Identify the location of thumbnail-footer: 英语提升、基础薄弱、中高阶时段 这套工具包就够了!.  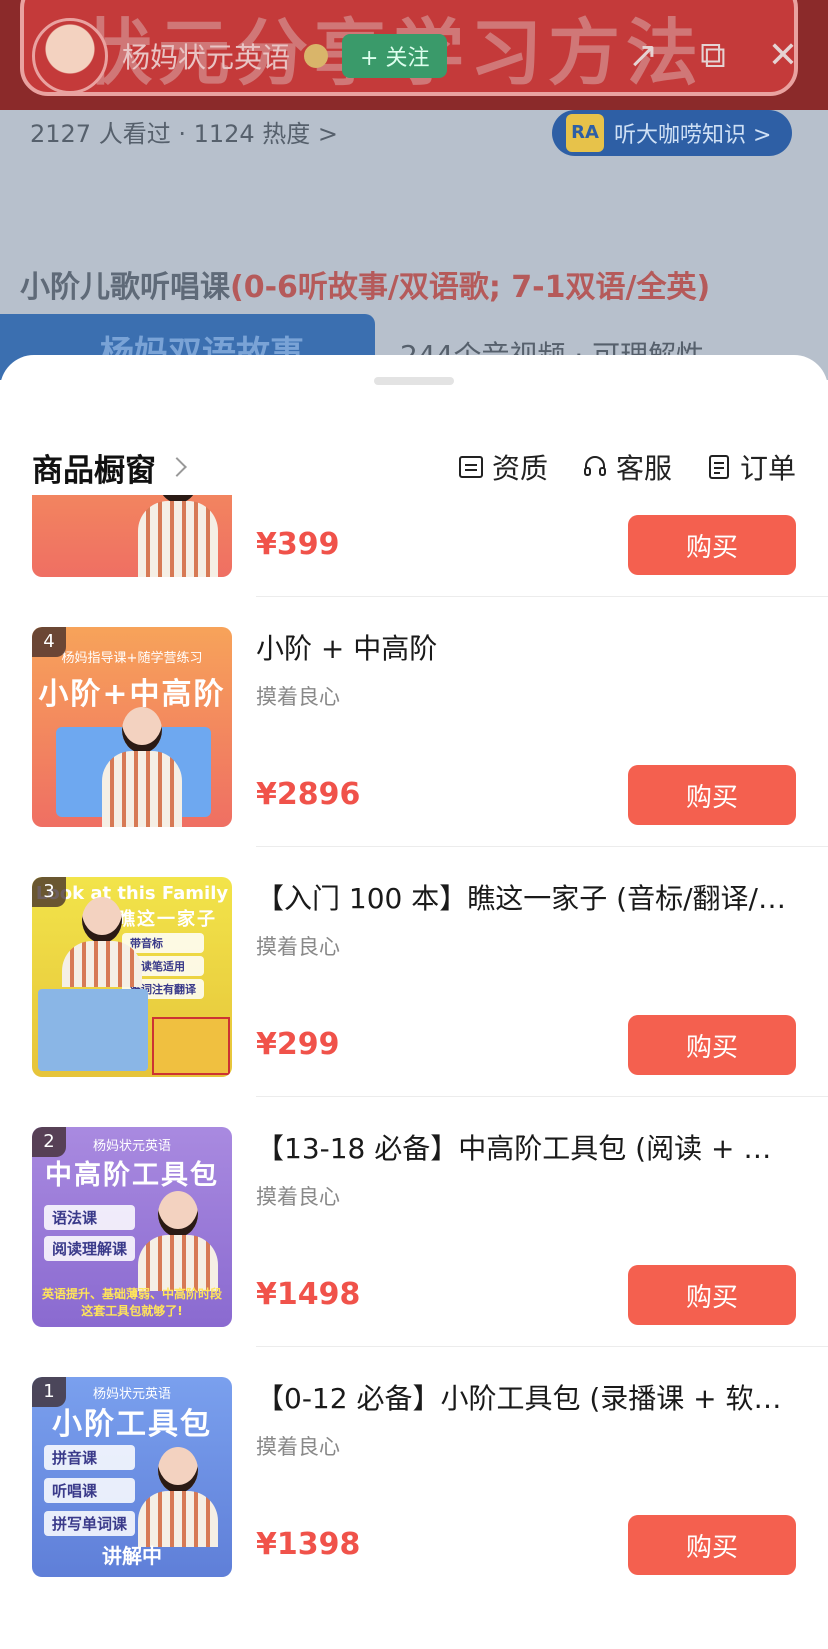
(131, 1302).